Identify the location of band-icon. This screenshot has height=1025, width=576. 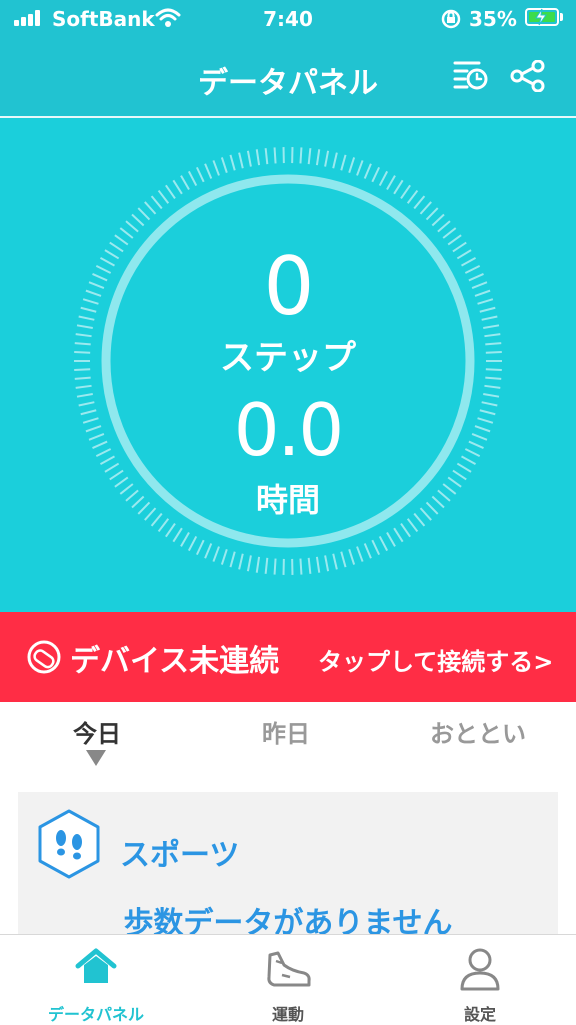
(44, 657).